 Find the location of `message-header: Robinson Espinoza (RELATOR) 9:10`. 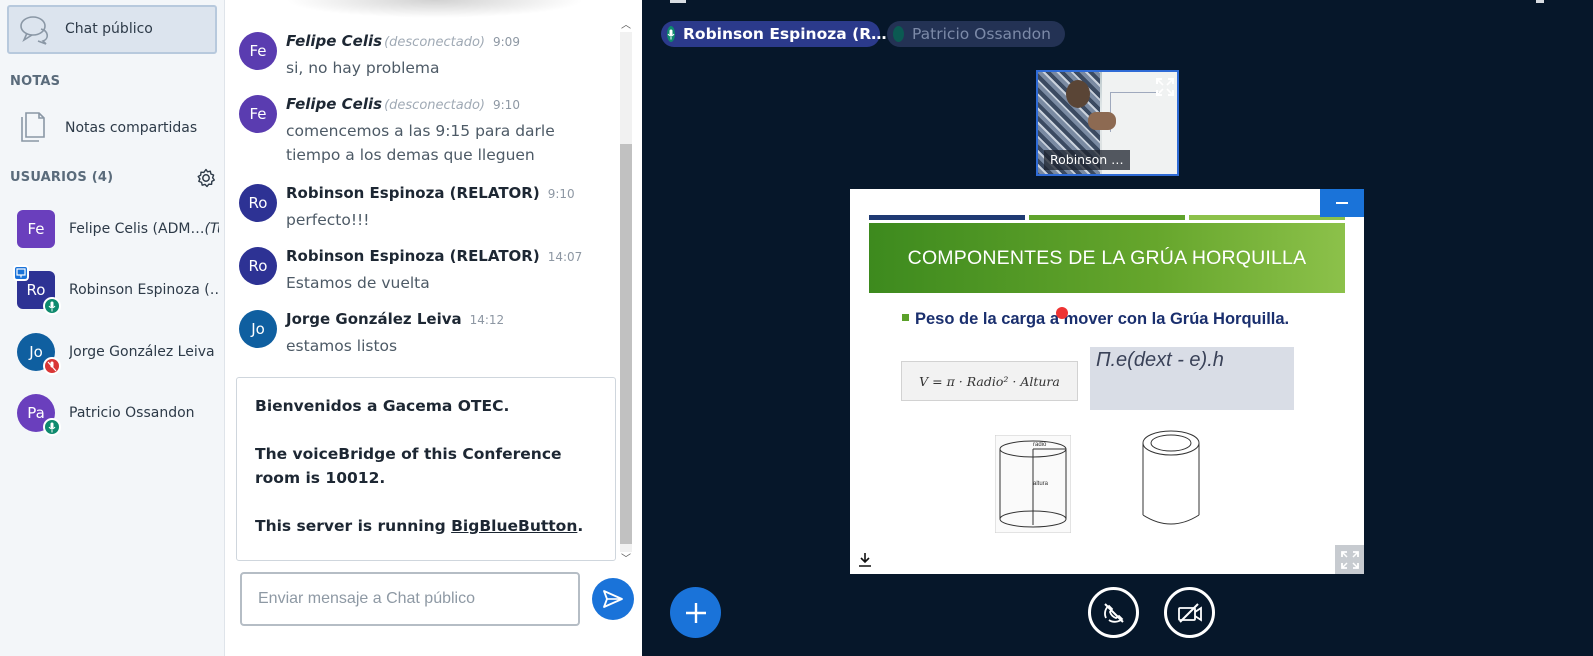

message-header: Robinson Espinoza (RELATOR) 9:10 is located at coordinates (430, 193).